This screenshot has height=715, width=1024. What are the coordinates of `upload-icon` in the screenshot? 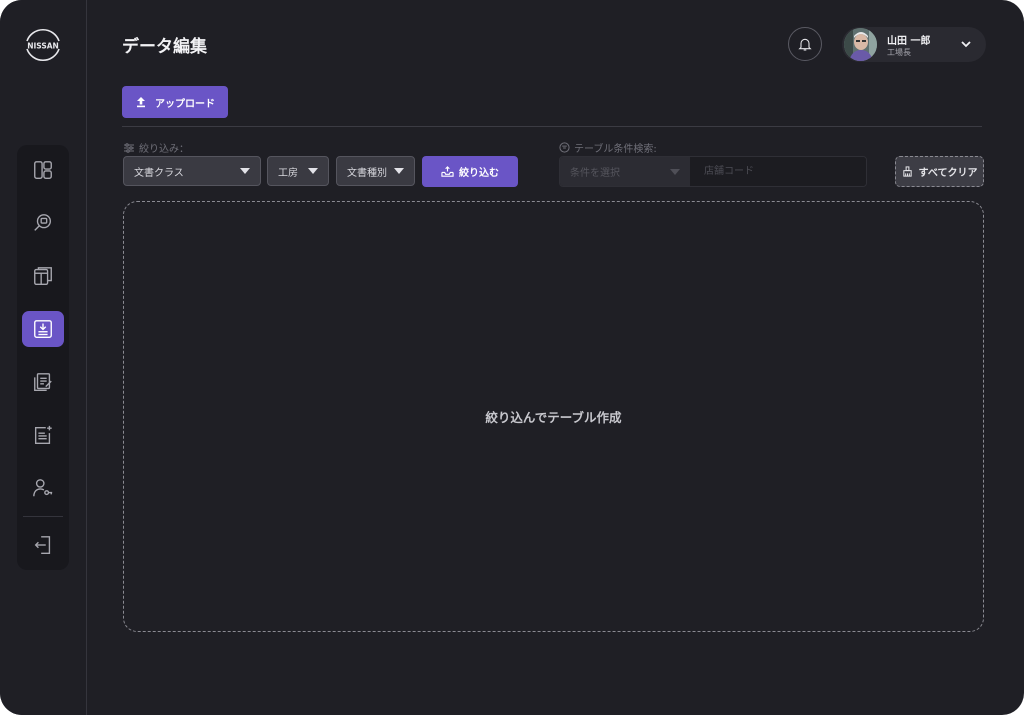 It's located at (141, 102).